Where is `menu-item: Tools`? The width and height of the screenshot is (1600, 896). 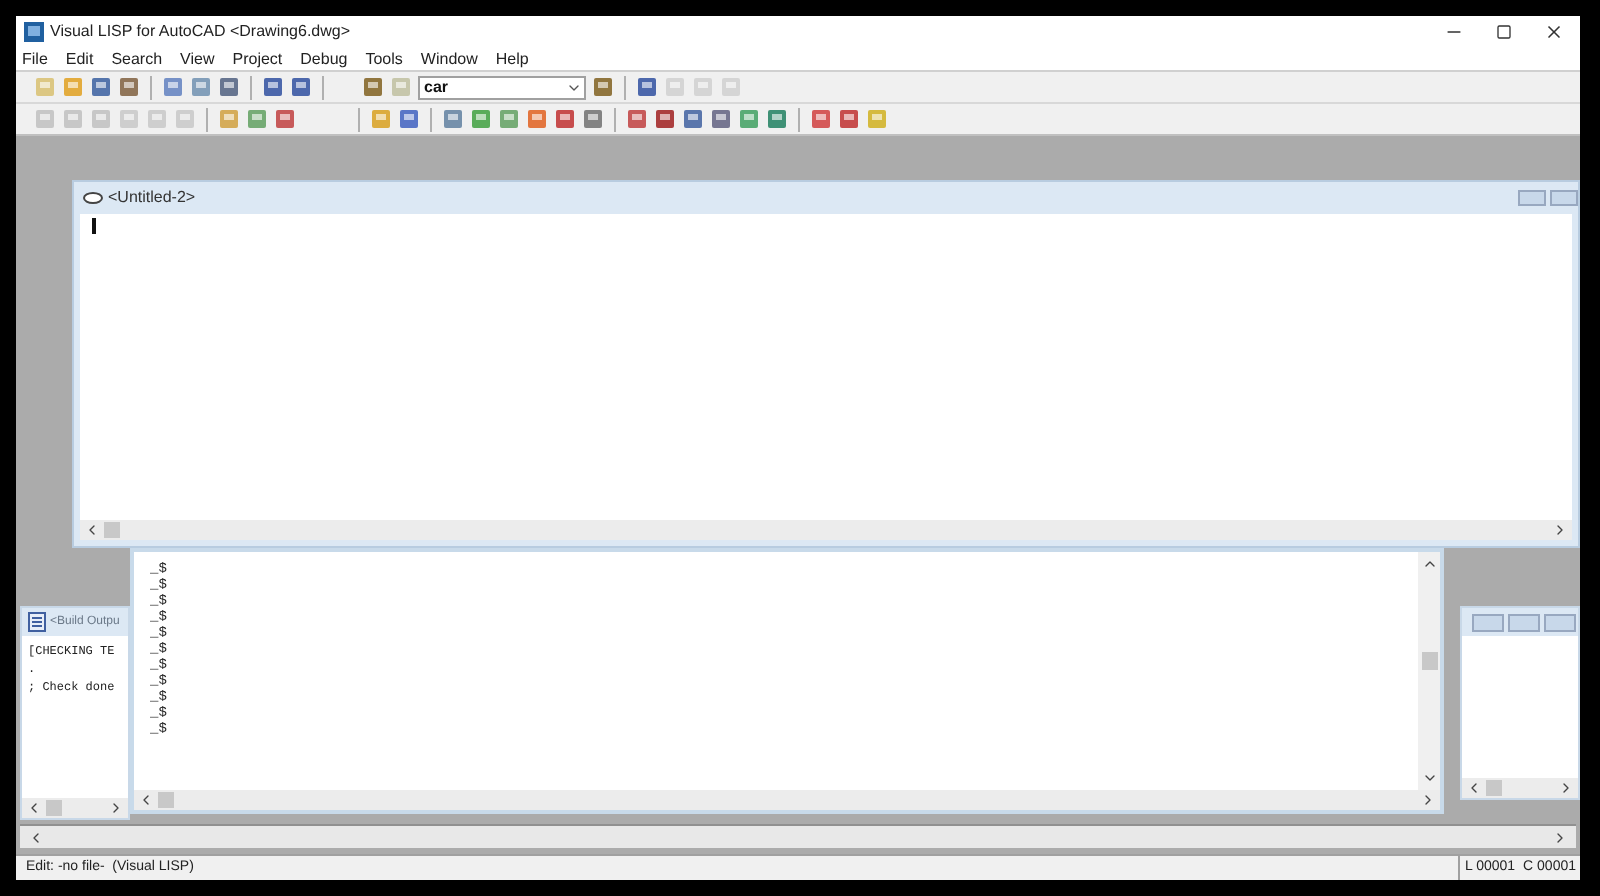
menu-item: Tools is located at coordinates (384, 59).